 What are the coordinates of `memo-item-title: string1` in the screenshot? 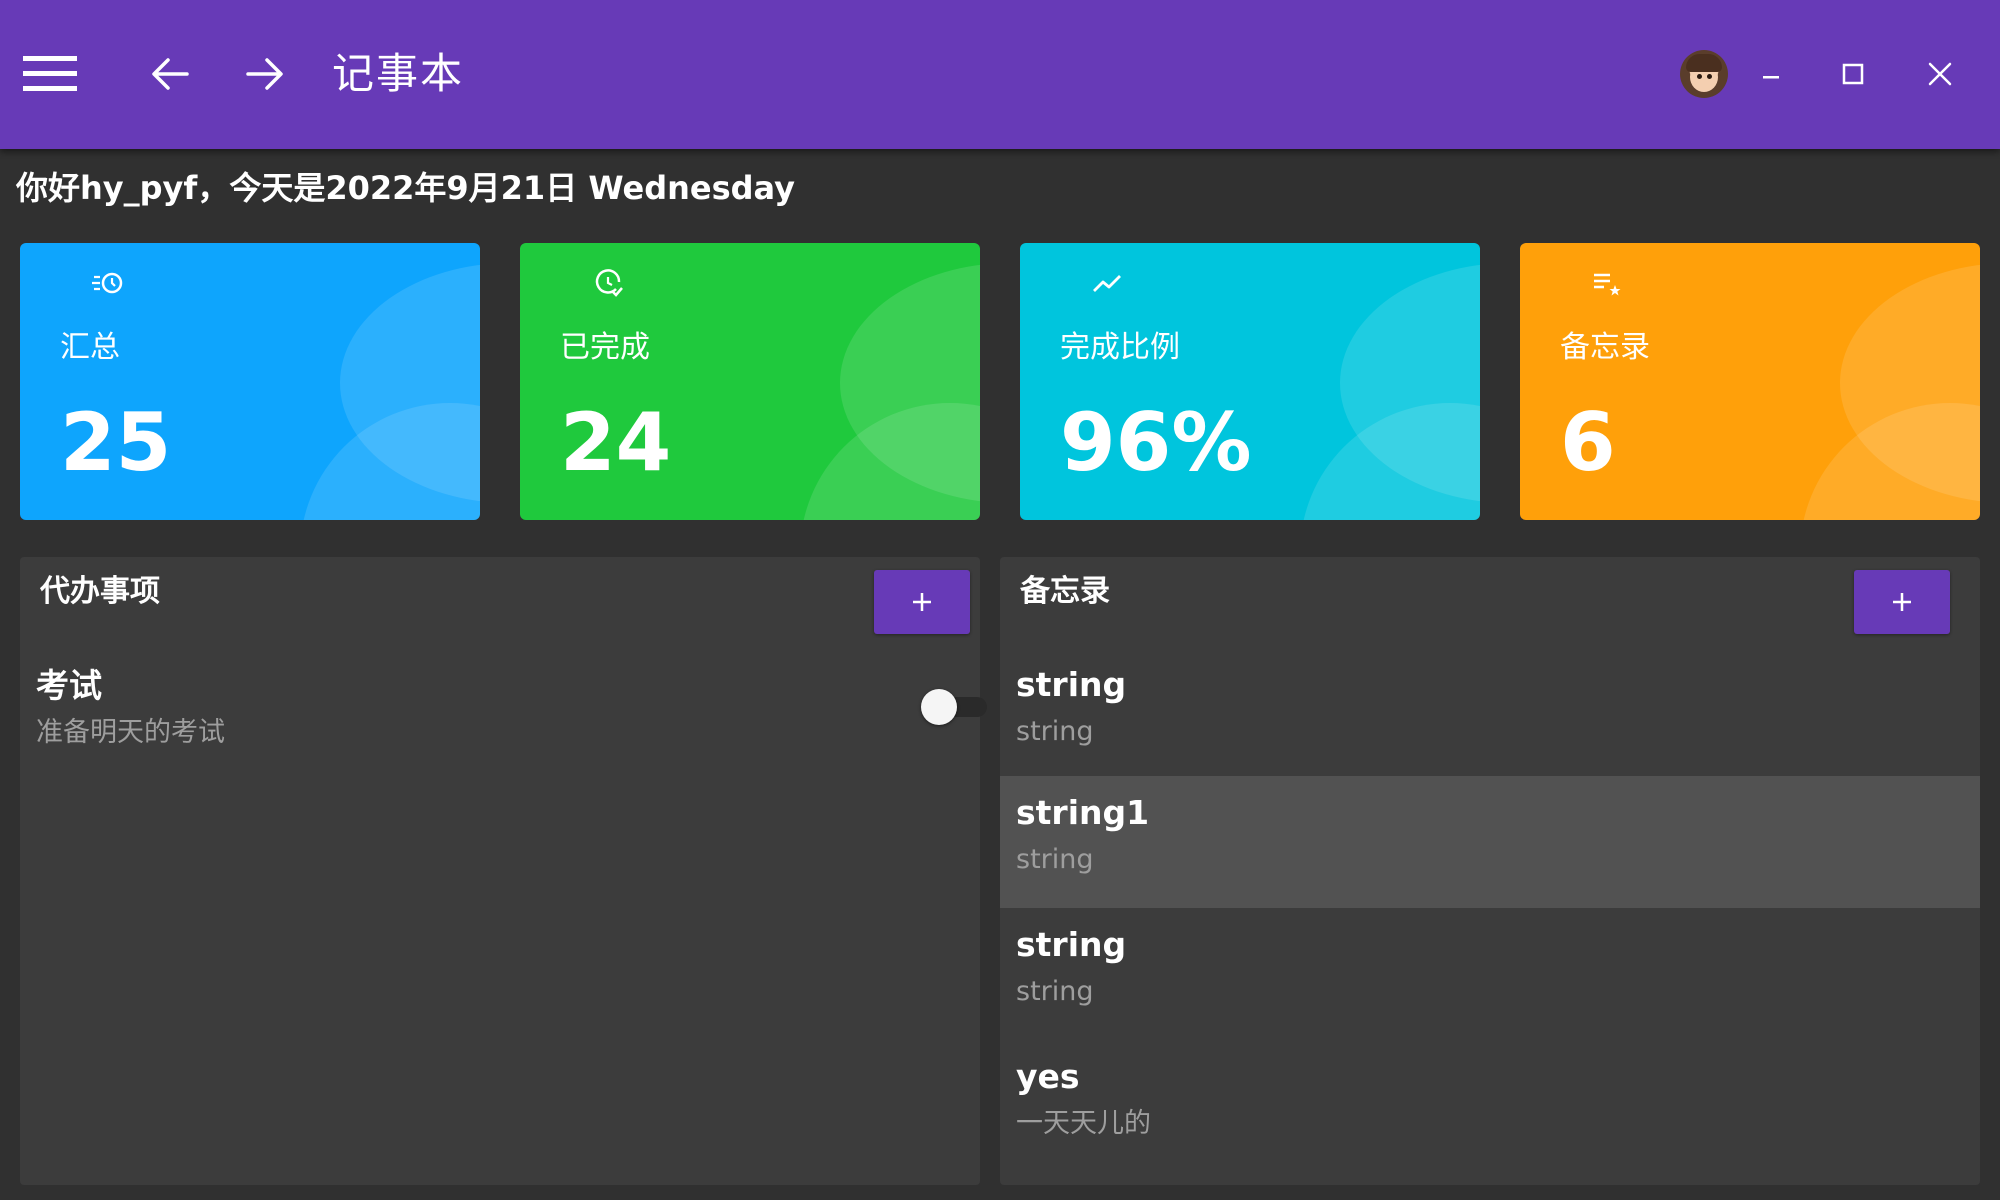 It's located at (1083, 812).